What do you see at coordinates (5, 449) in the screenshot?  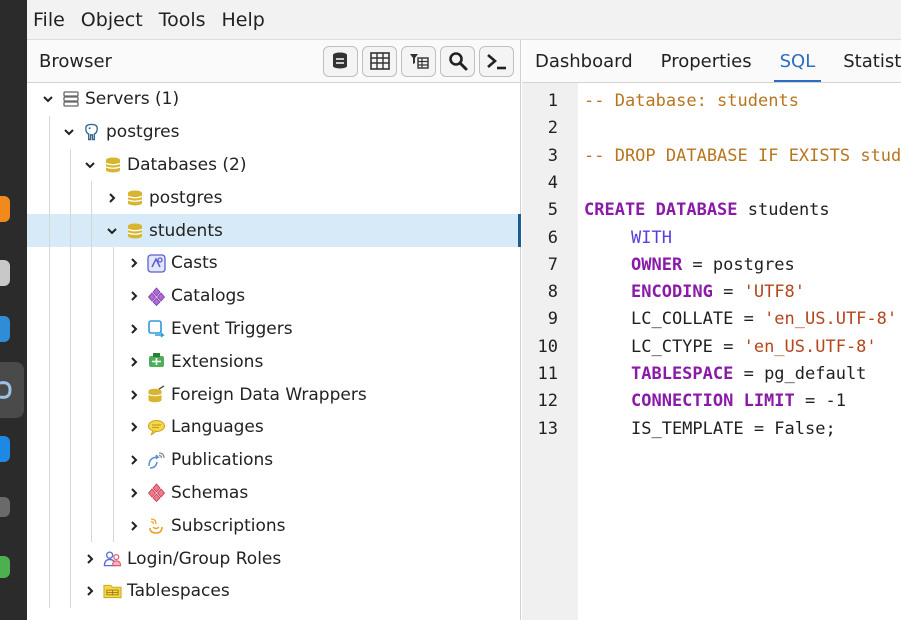 I see `vscode-dock-icon` at bounding box center [5, 449].